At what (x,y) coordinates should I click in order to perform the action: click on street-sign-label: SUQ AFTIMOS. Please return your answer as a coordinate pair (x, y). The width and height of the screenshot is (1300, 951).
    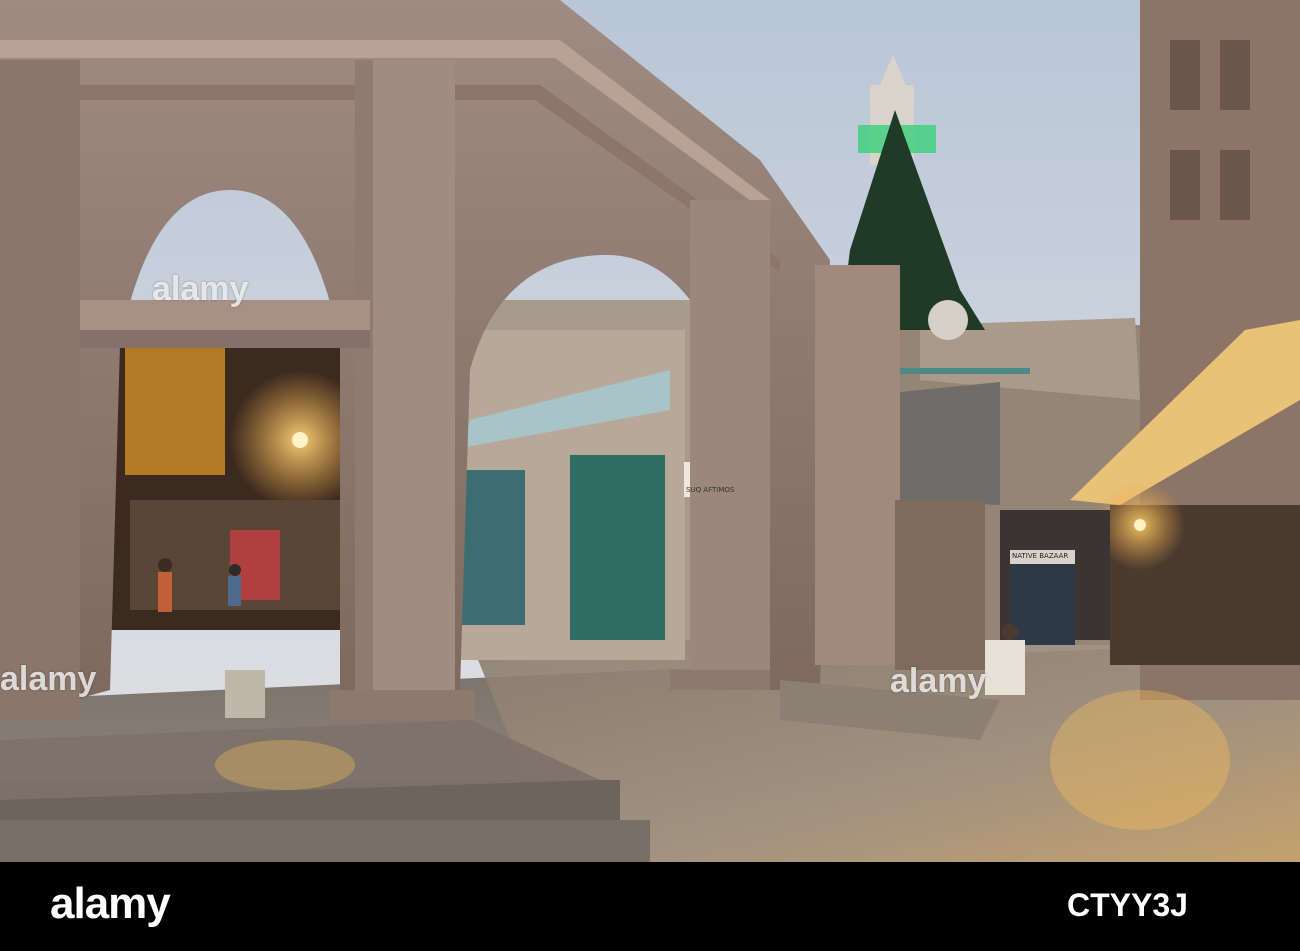
    Looking at the image, I should click on (710, 490).